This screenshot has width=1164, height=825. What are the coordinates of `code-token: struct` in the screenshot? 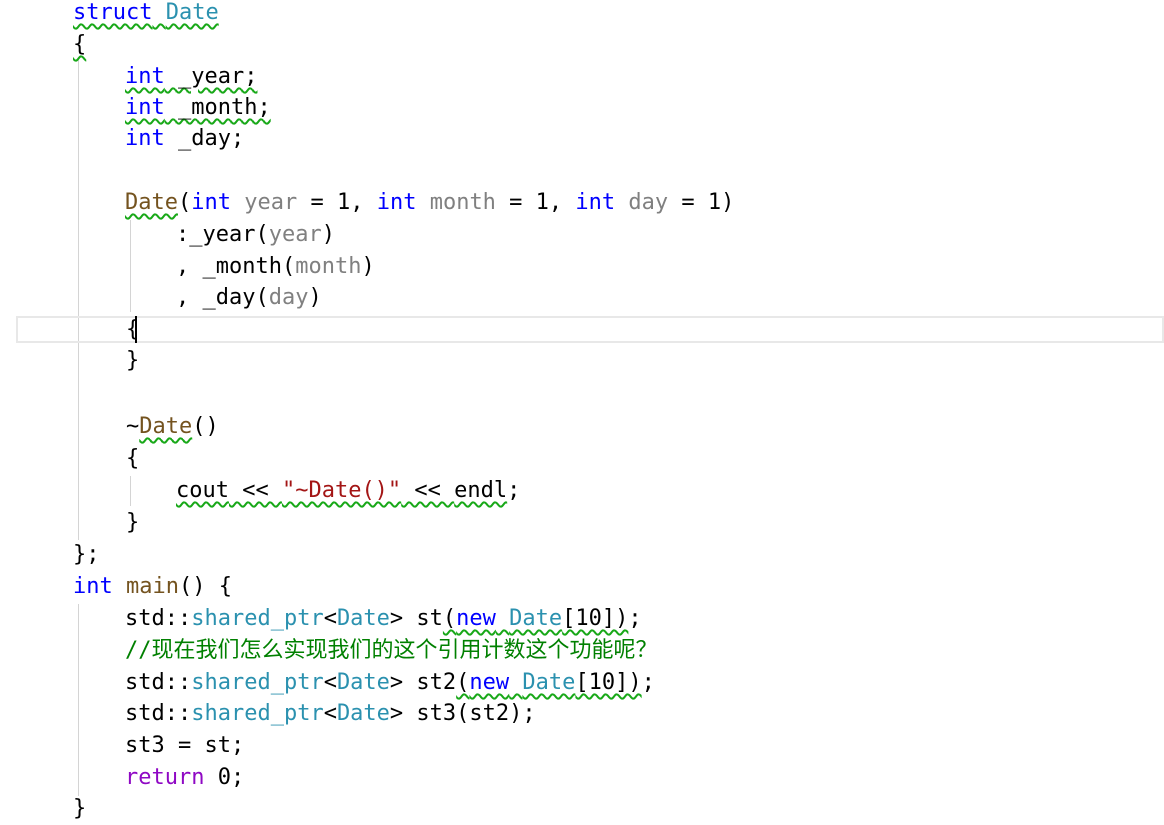 It's located at (113, 12).